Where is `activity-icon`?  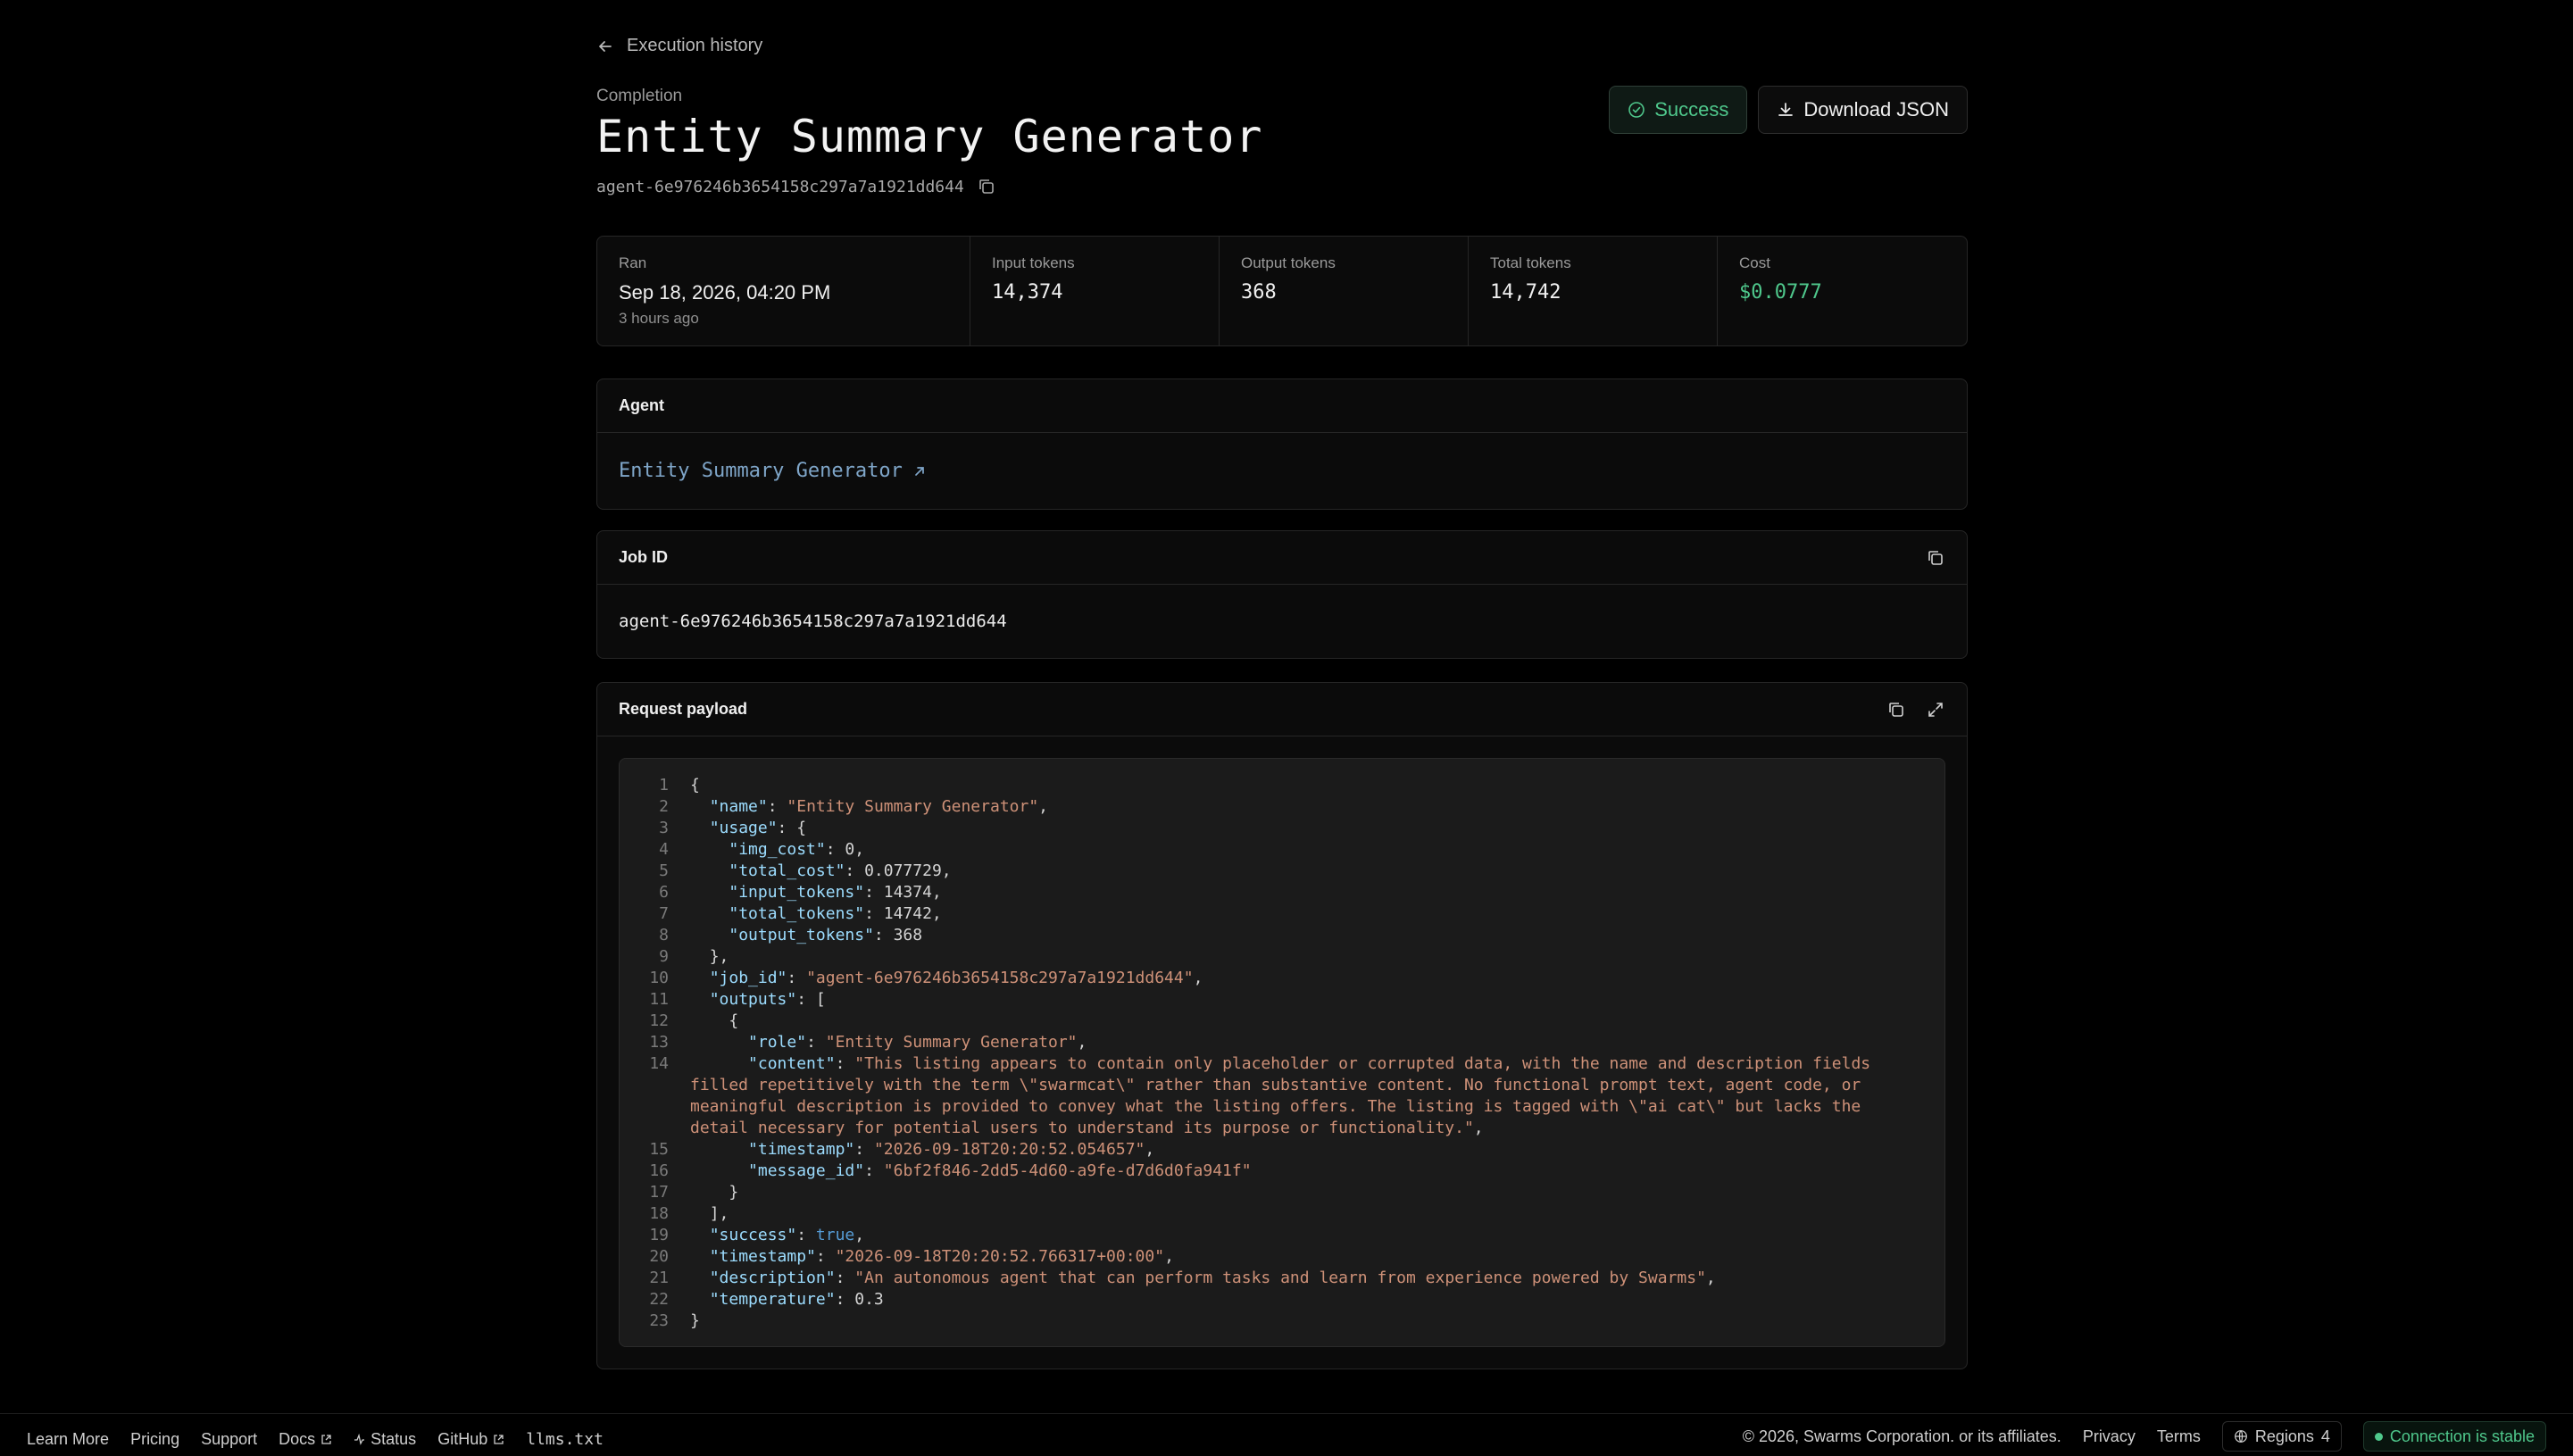
activity-icon is located at coordinates (359, 1439).